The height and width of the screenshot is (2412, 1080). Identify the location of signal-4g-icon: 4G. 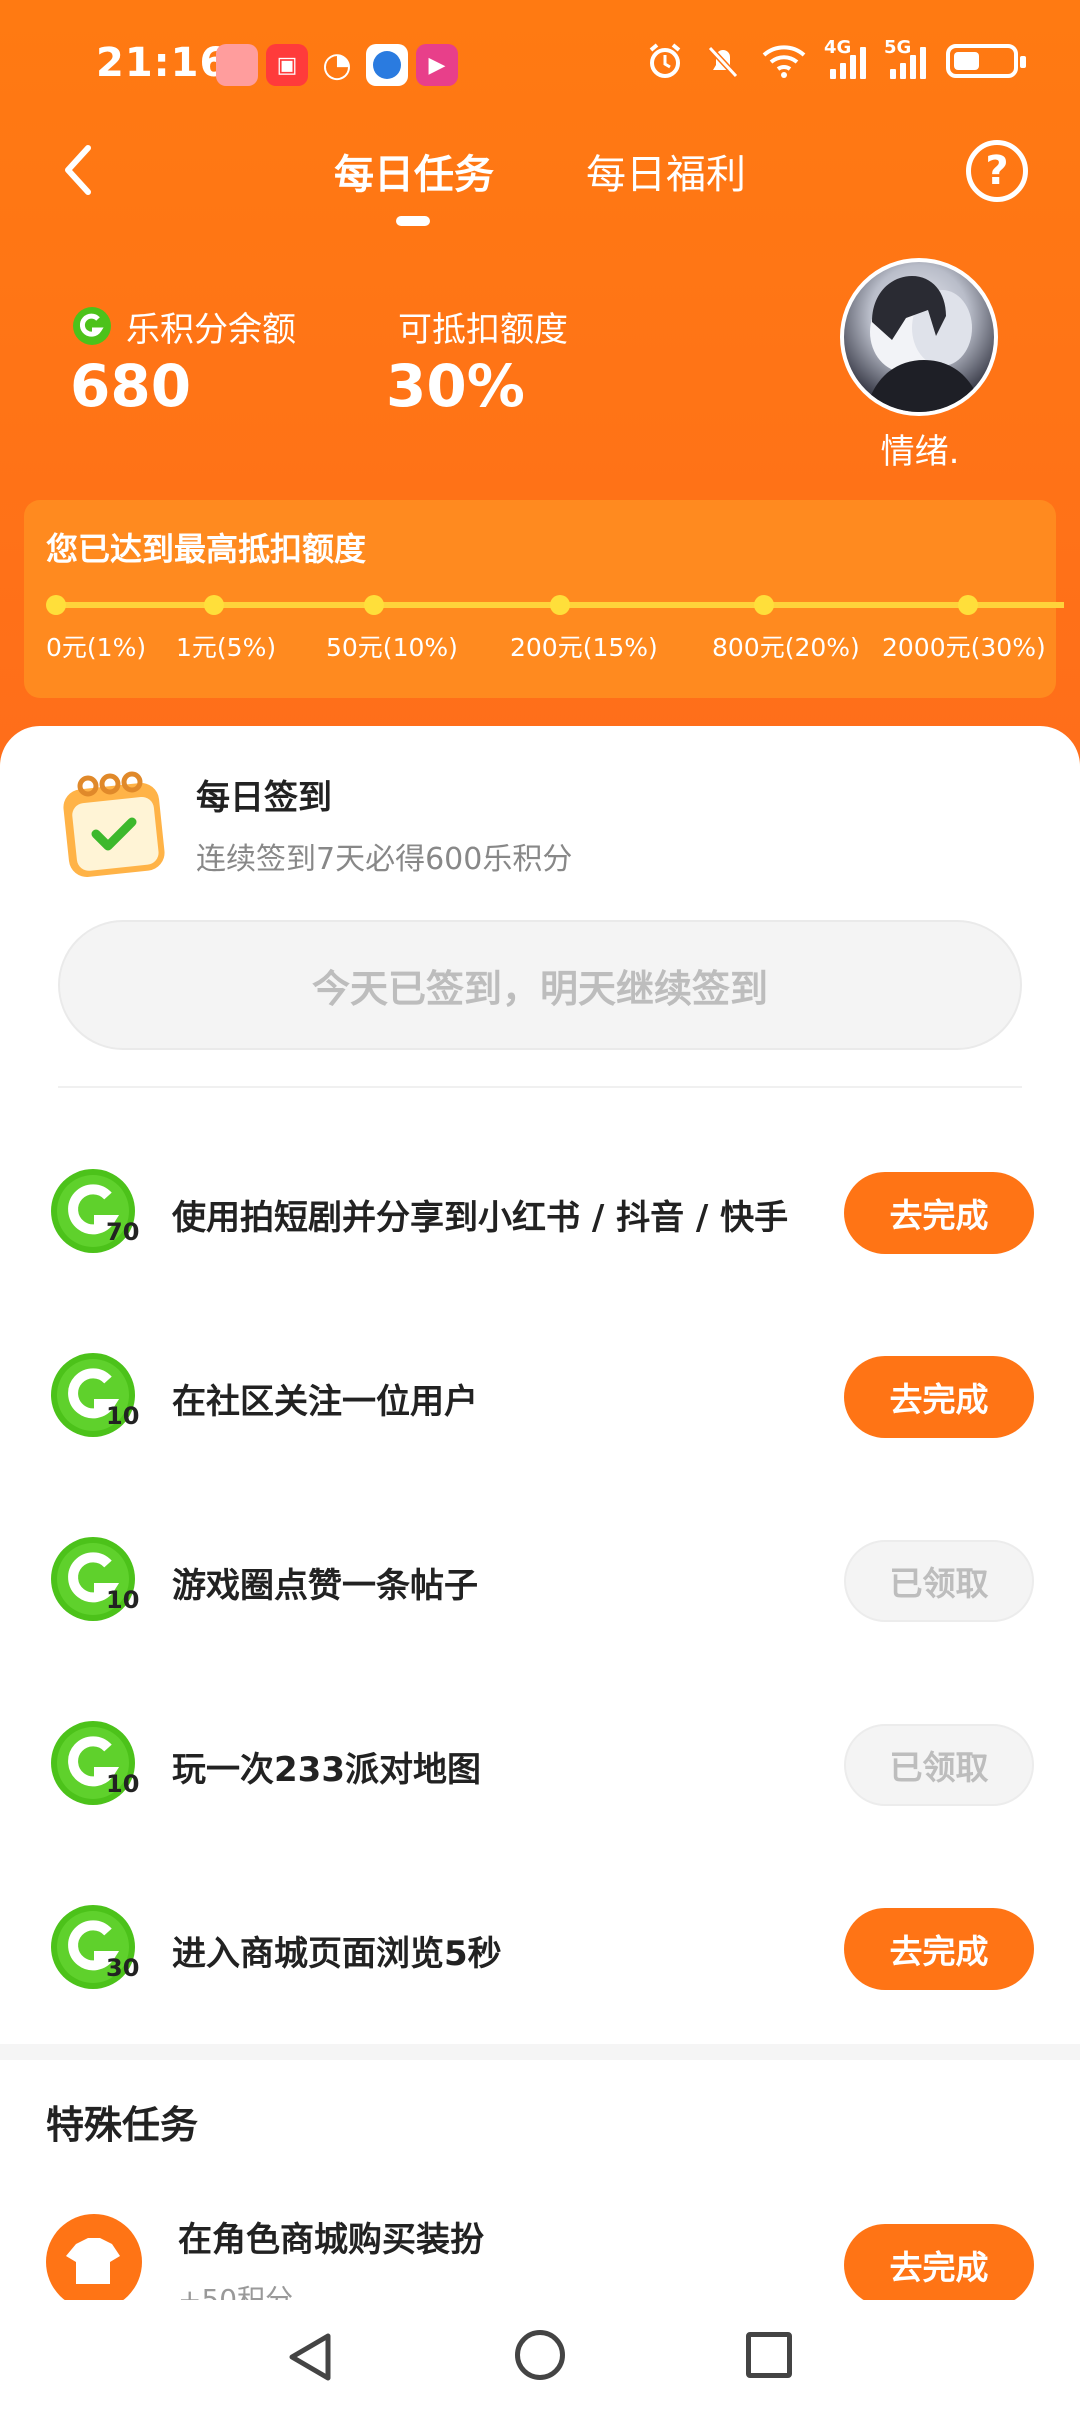
(845, 58).